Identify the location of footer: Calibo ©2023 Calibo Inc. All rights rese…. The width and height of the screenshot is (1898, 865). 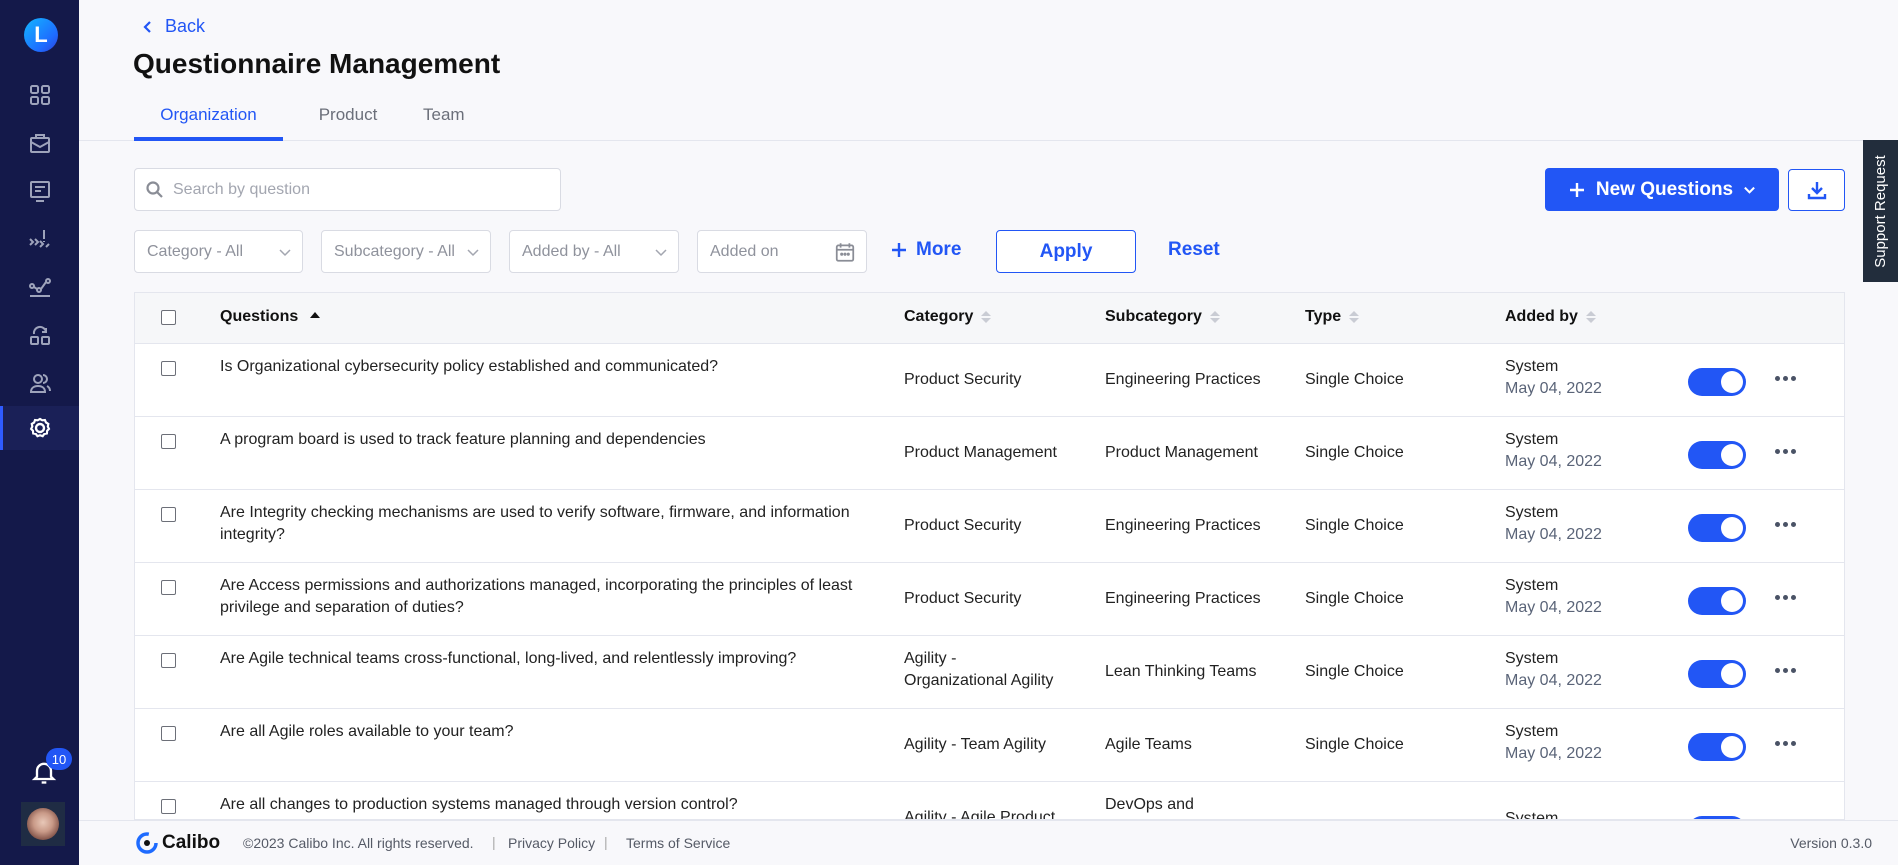
(988, 842).